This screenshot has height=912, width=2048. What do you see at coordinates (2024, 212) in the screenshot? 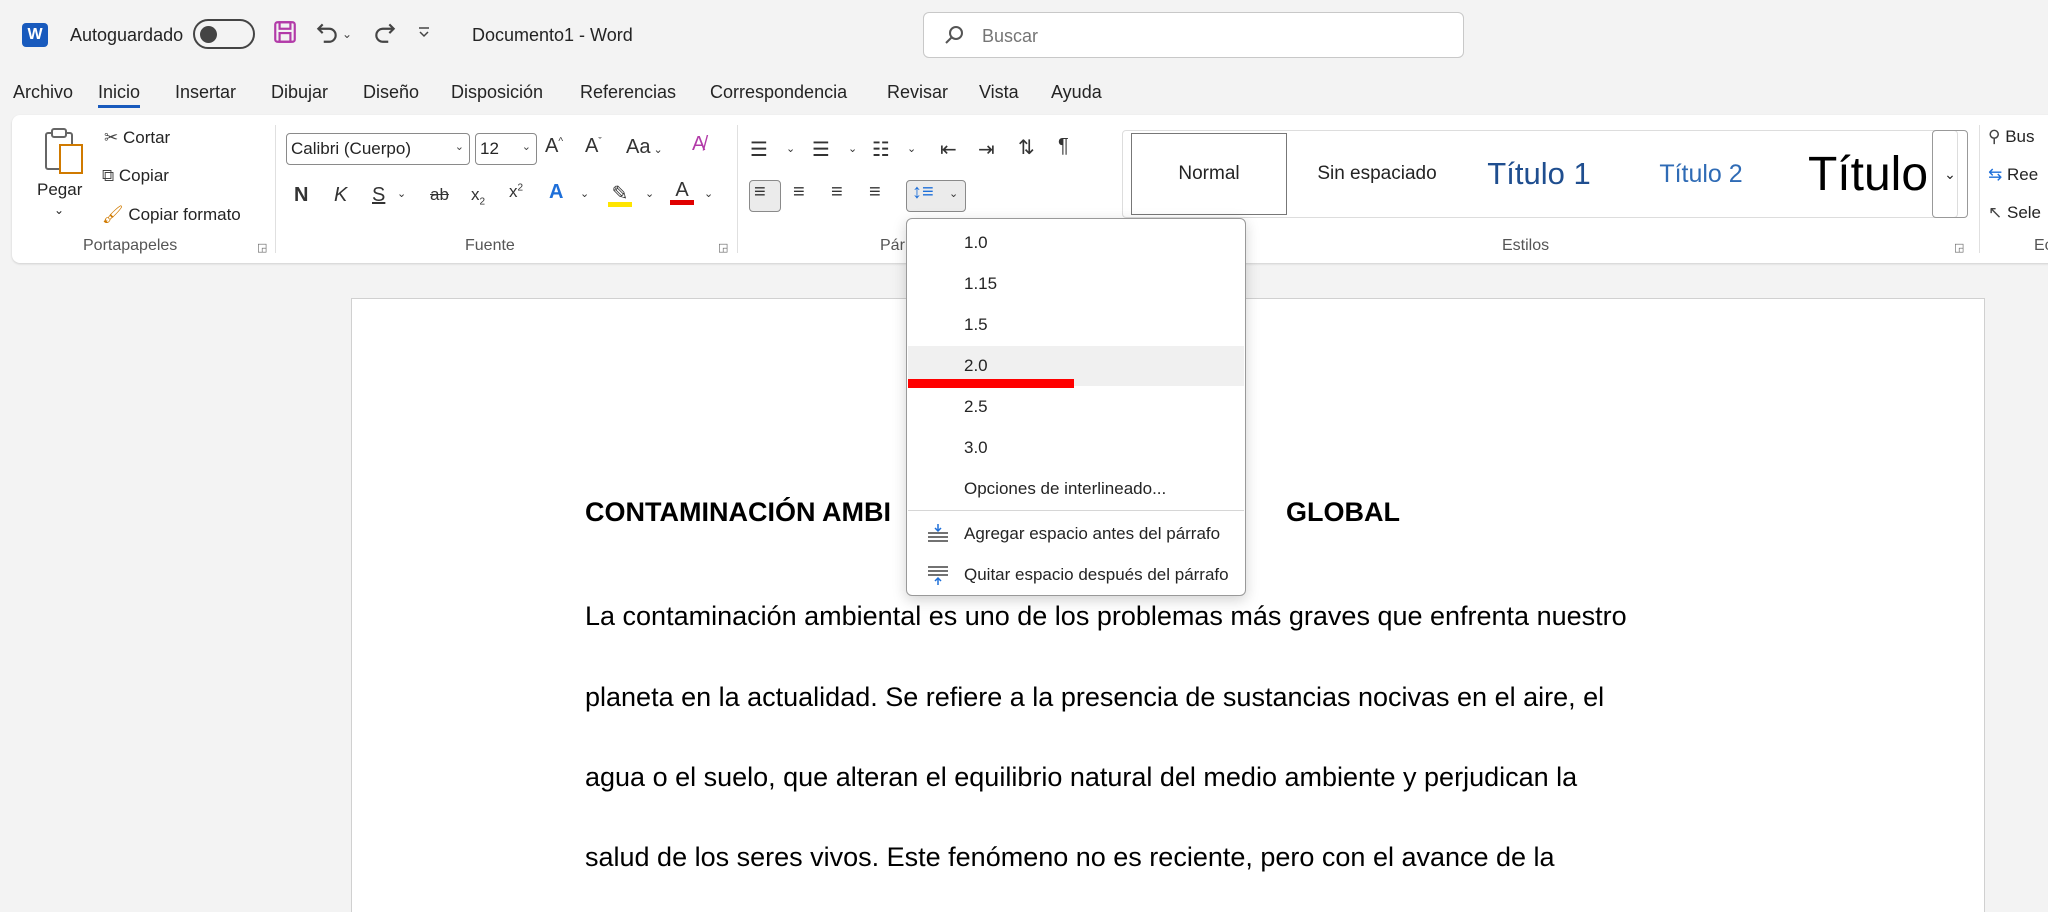
I see `select-label: Sele` at bounding box center [2024, 212].